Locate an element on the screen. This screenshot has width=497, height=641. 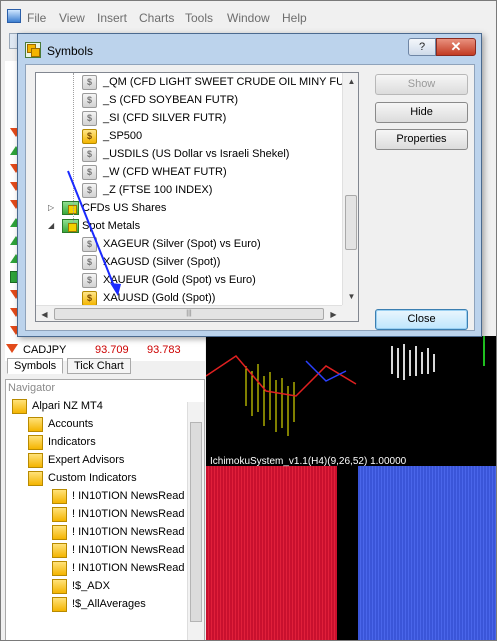
navigator-item: Custom Indicators is located at coordinates (95, 479).